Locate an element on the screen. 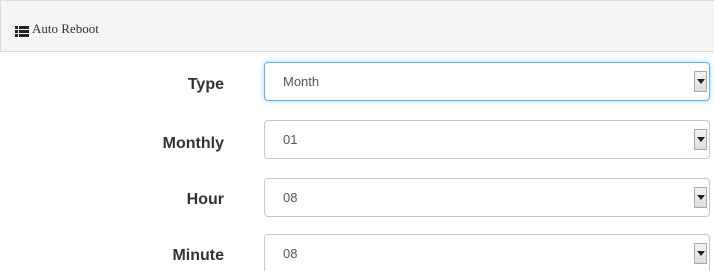 This screenshot has width=714, height=271. type-select-value: Month is located at coordinates (301, 81).